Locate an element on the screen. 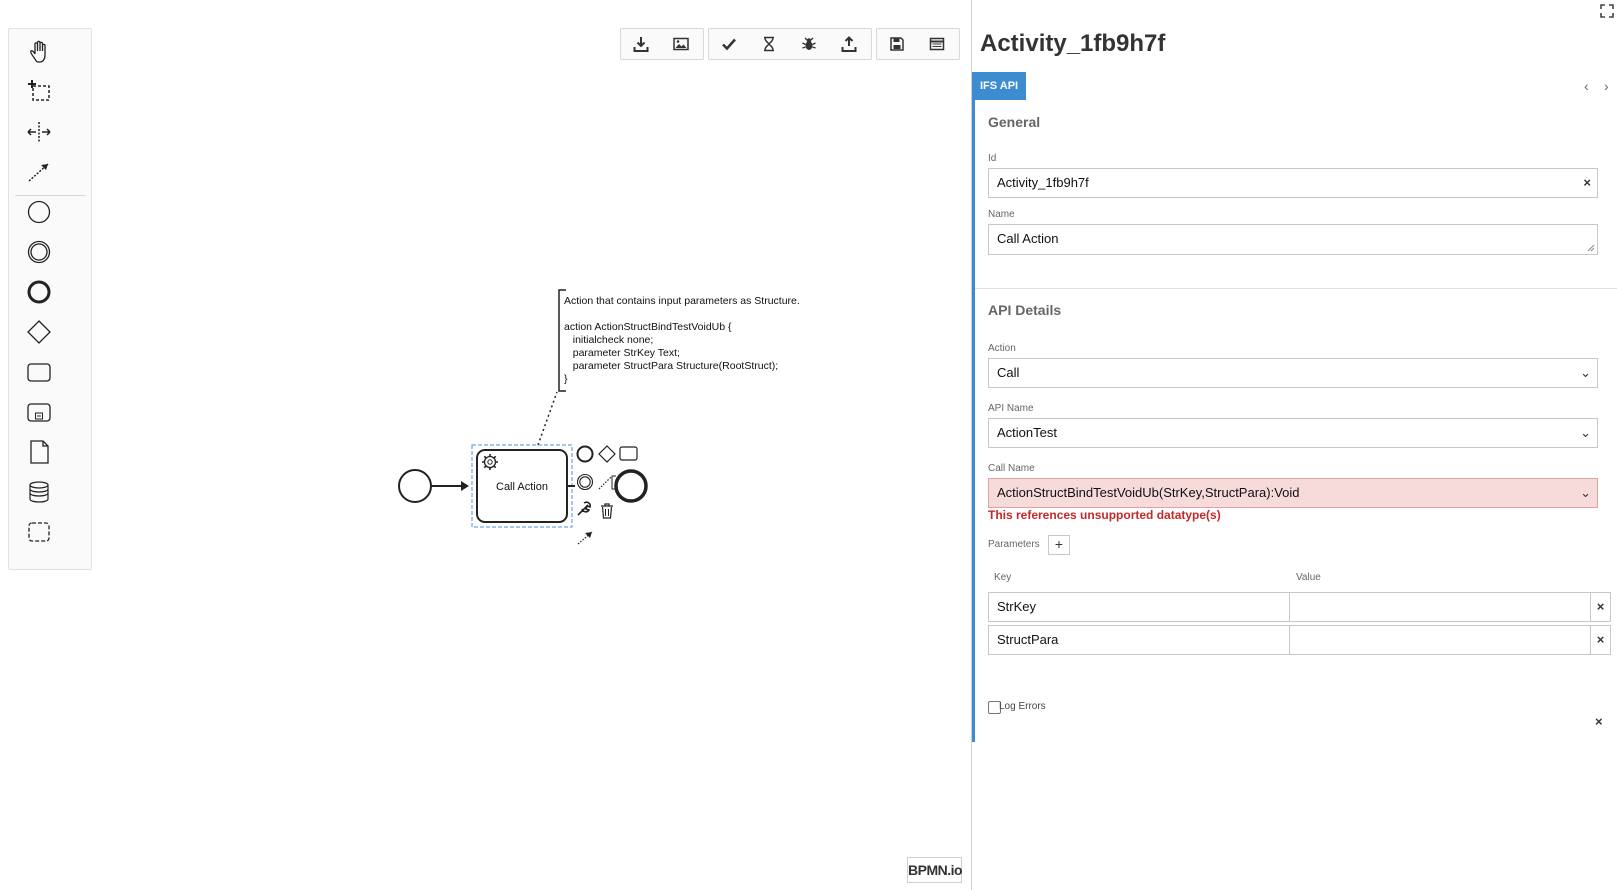 The width and height of the screenshot is (1617, 890). api-details-section-title: API Details is located at coordinates (1025, 310).